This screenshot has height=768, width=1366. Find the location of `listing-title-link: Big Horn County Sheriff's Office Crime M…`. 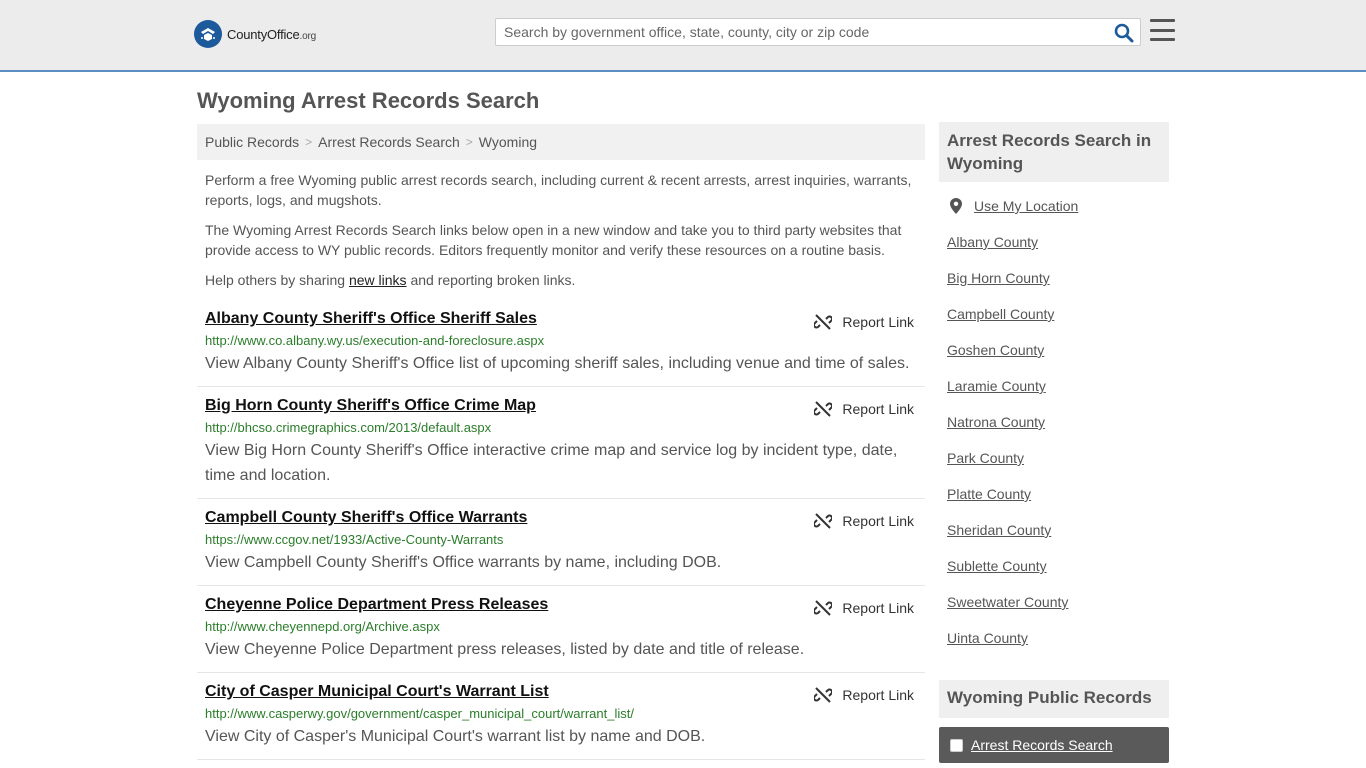

listing-title-link: Big Horn County Sheriff's Office Crime M… is located at coordinates (370, 406).